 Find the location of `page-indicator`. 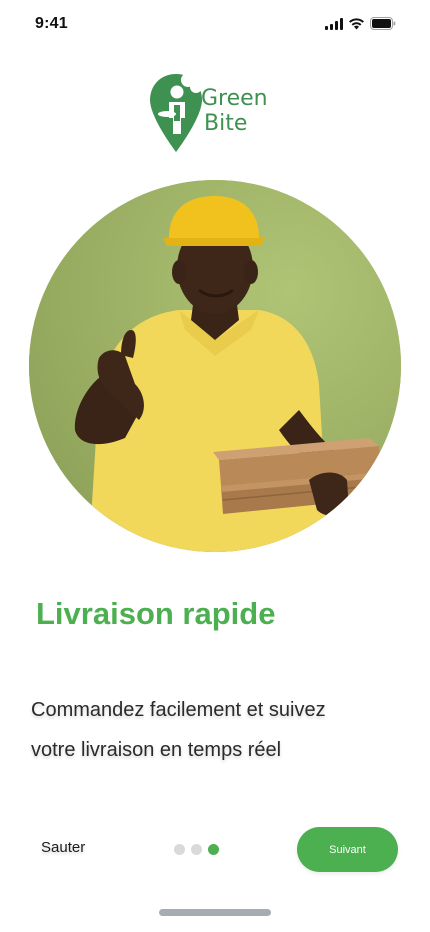

page-indicator is located at coordinates (196, 849).